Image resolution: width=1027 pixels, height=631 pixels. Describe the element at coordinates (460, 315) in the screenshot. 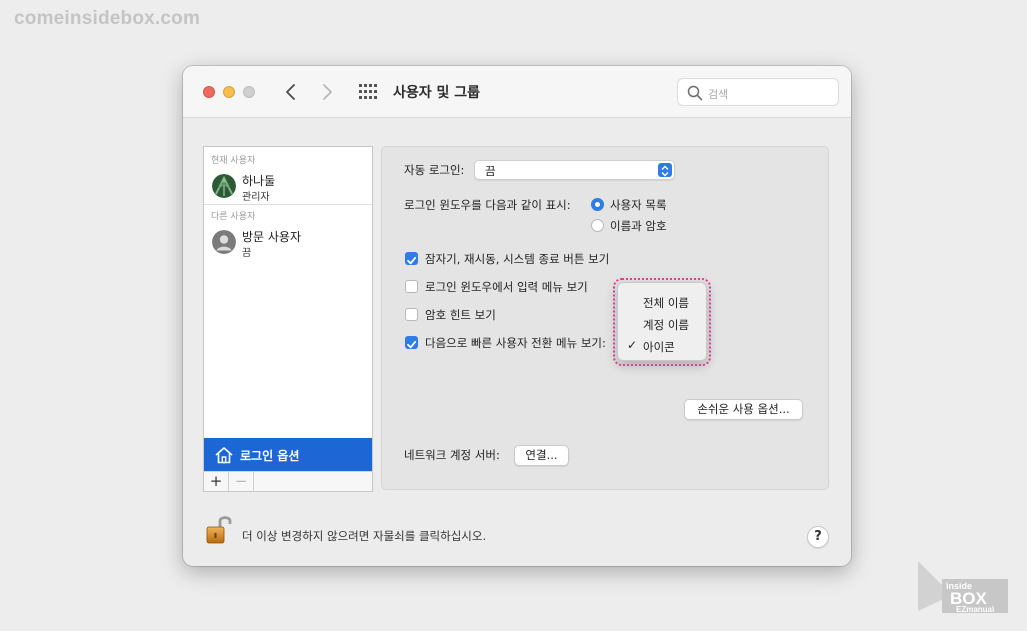

I see `password-hint-label: 암호 힌트 보기` at that location.